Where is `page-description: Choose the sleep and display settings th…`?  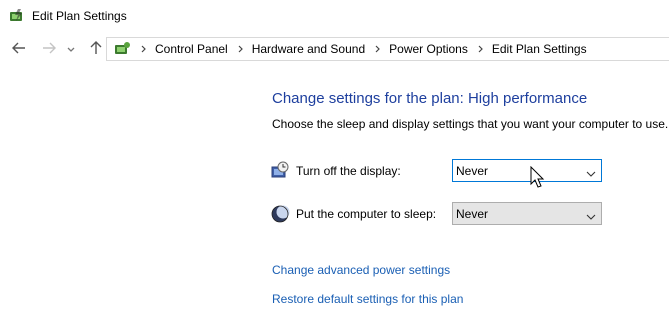
page-description: Choose the sleep and display settings th… is located at coordinates (470, 124).